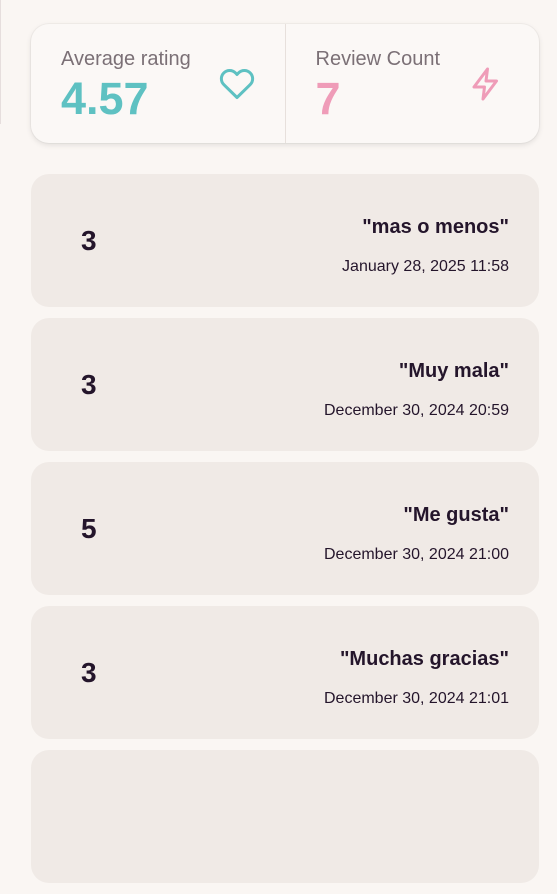  I want to click on review-date: December 30, 2024 20:59, so click(416, 410).